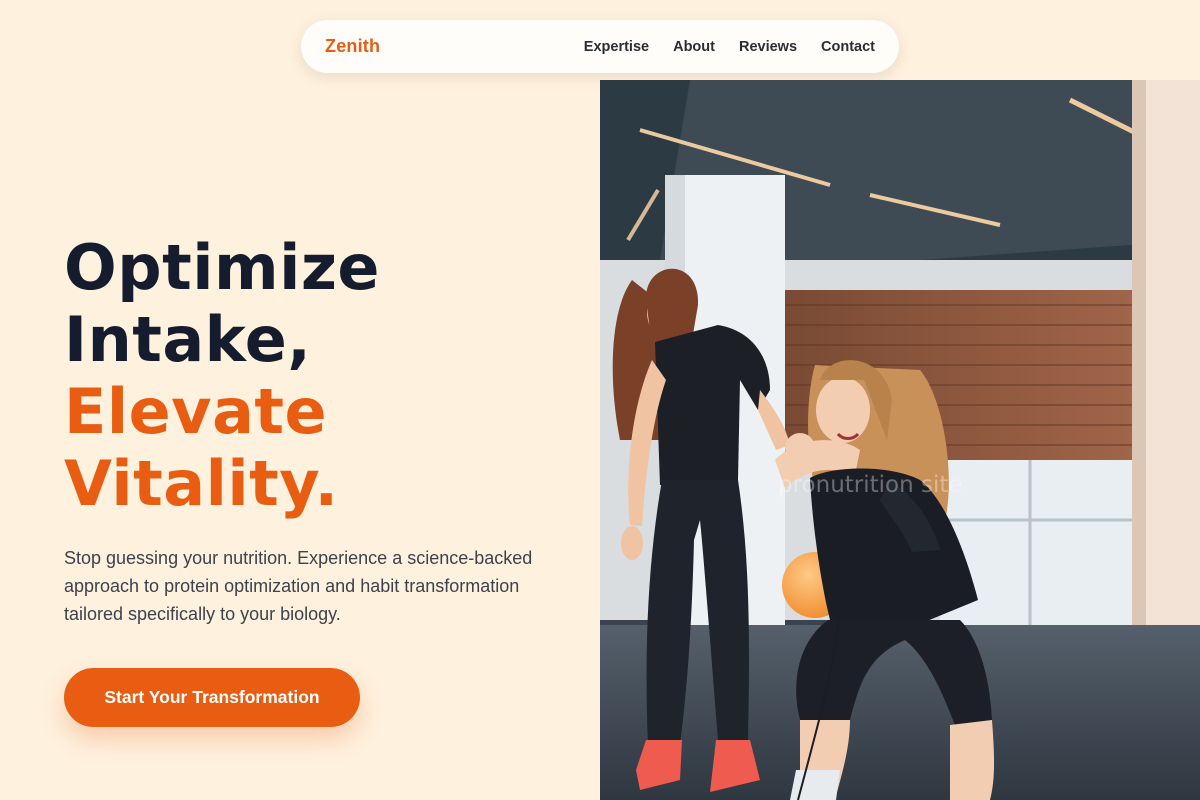 This screenshot has height=800, width=1200. I want to click on headline-line-4: Vitality., so click(201, 483).